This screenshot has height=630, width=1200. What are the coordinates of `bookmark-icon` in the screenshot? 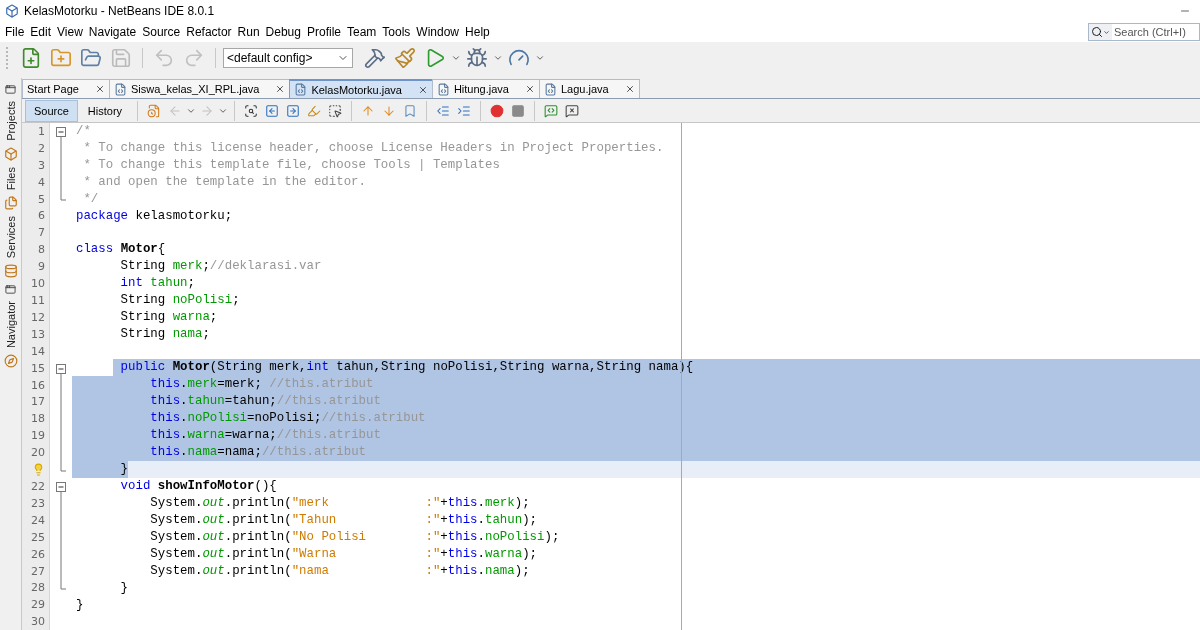 It's located at (410, 110).